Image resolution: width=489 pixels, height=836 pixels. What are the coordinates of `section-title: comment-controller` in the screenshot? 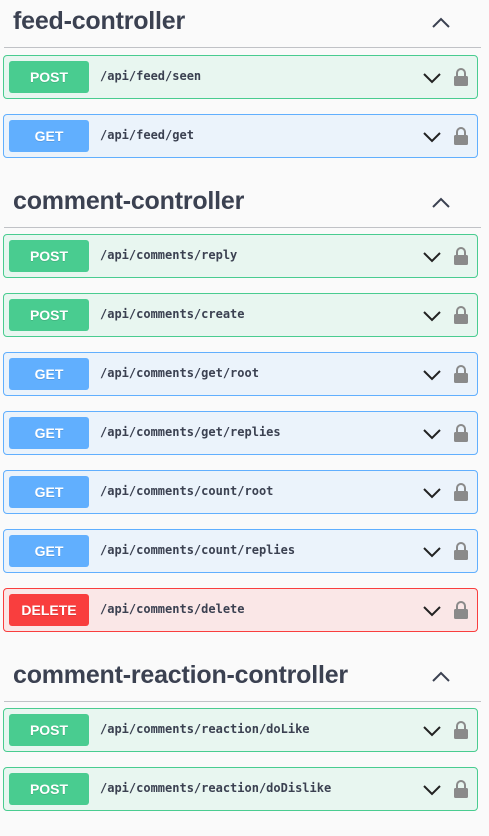 It's located at (129, 201).